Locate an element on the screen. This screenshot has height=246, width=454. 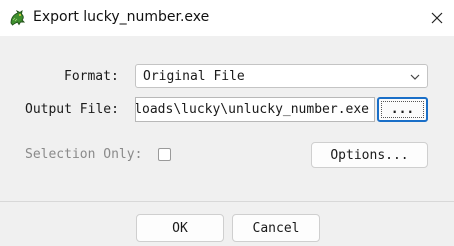
cancel-button: Cancel is located at coordinates (276, 228).